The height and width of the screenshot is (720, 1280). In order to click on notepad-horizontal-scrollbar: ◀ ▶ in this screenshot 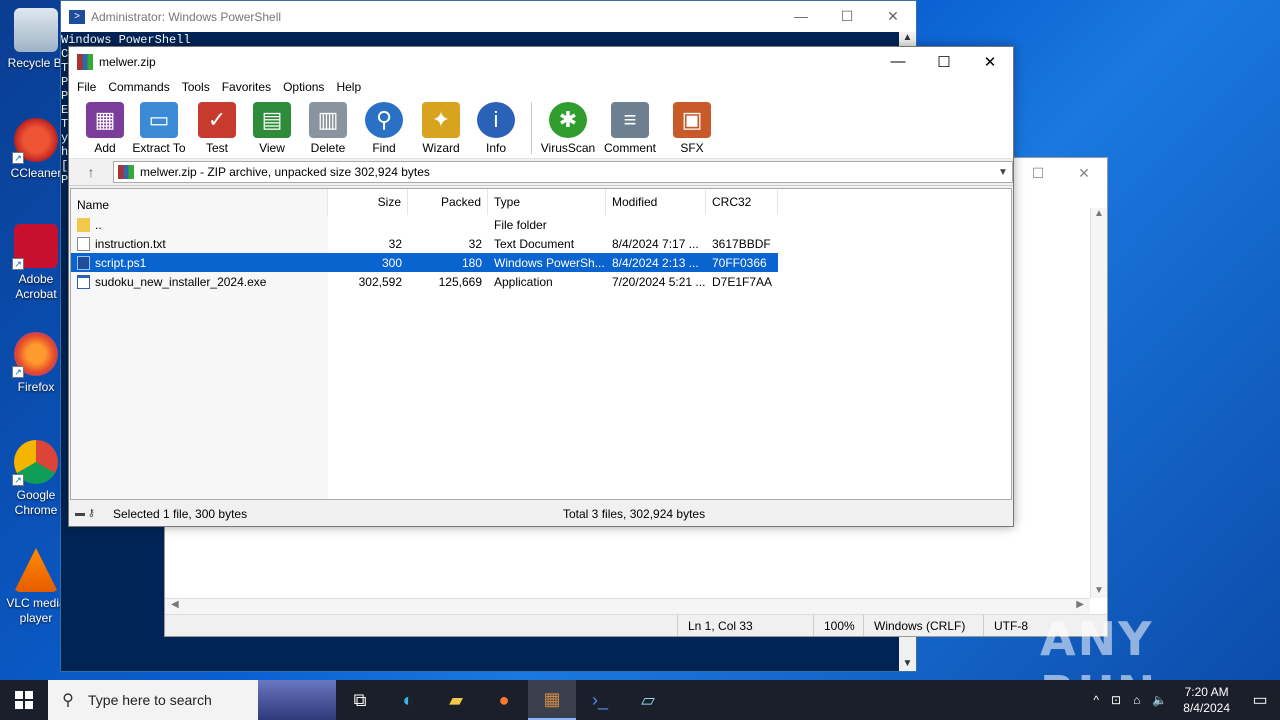, I will do `click(627, 606)`.